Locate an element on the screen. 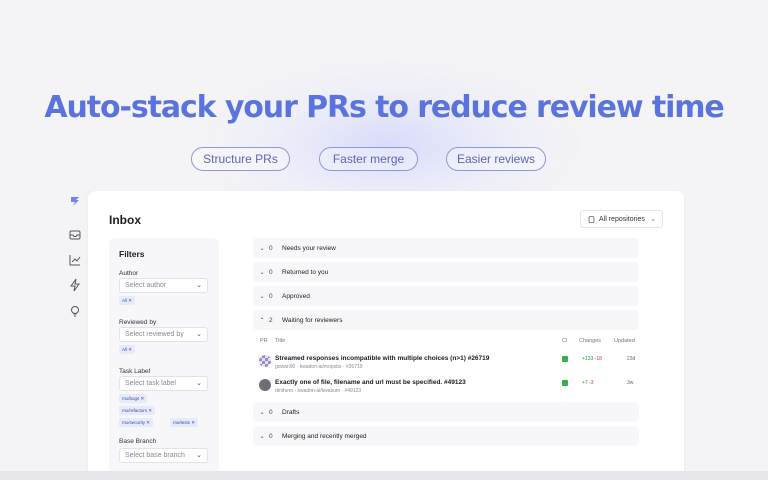 The height and width of the screenshot is (480, 768). author-select-placeholder: Select author is located at coordinates (146, 285).